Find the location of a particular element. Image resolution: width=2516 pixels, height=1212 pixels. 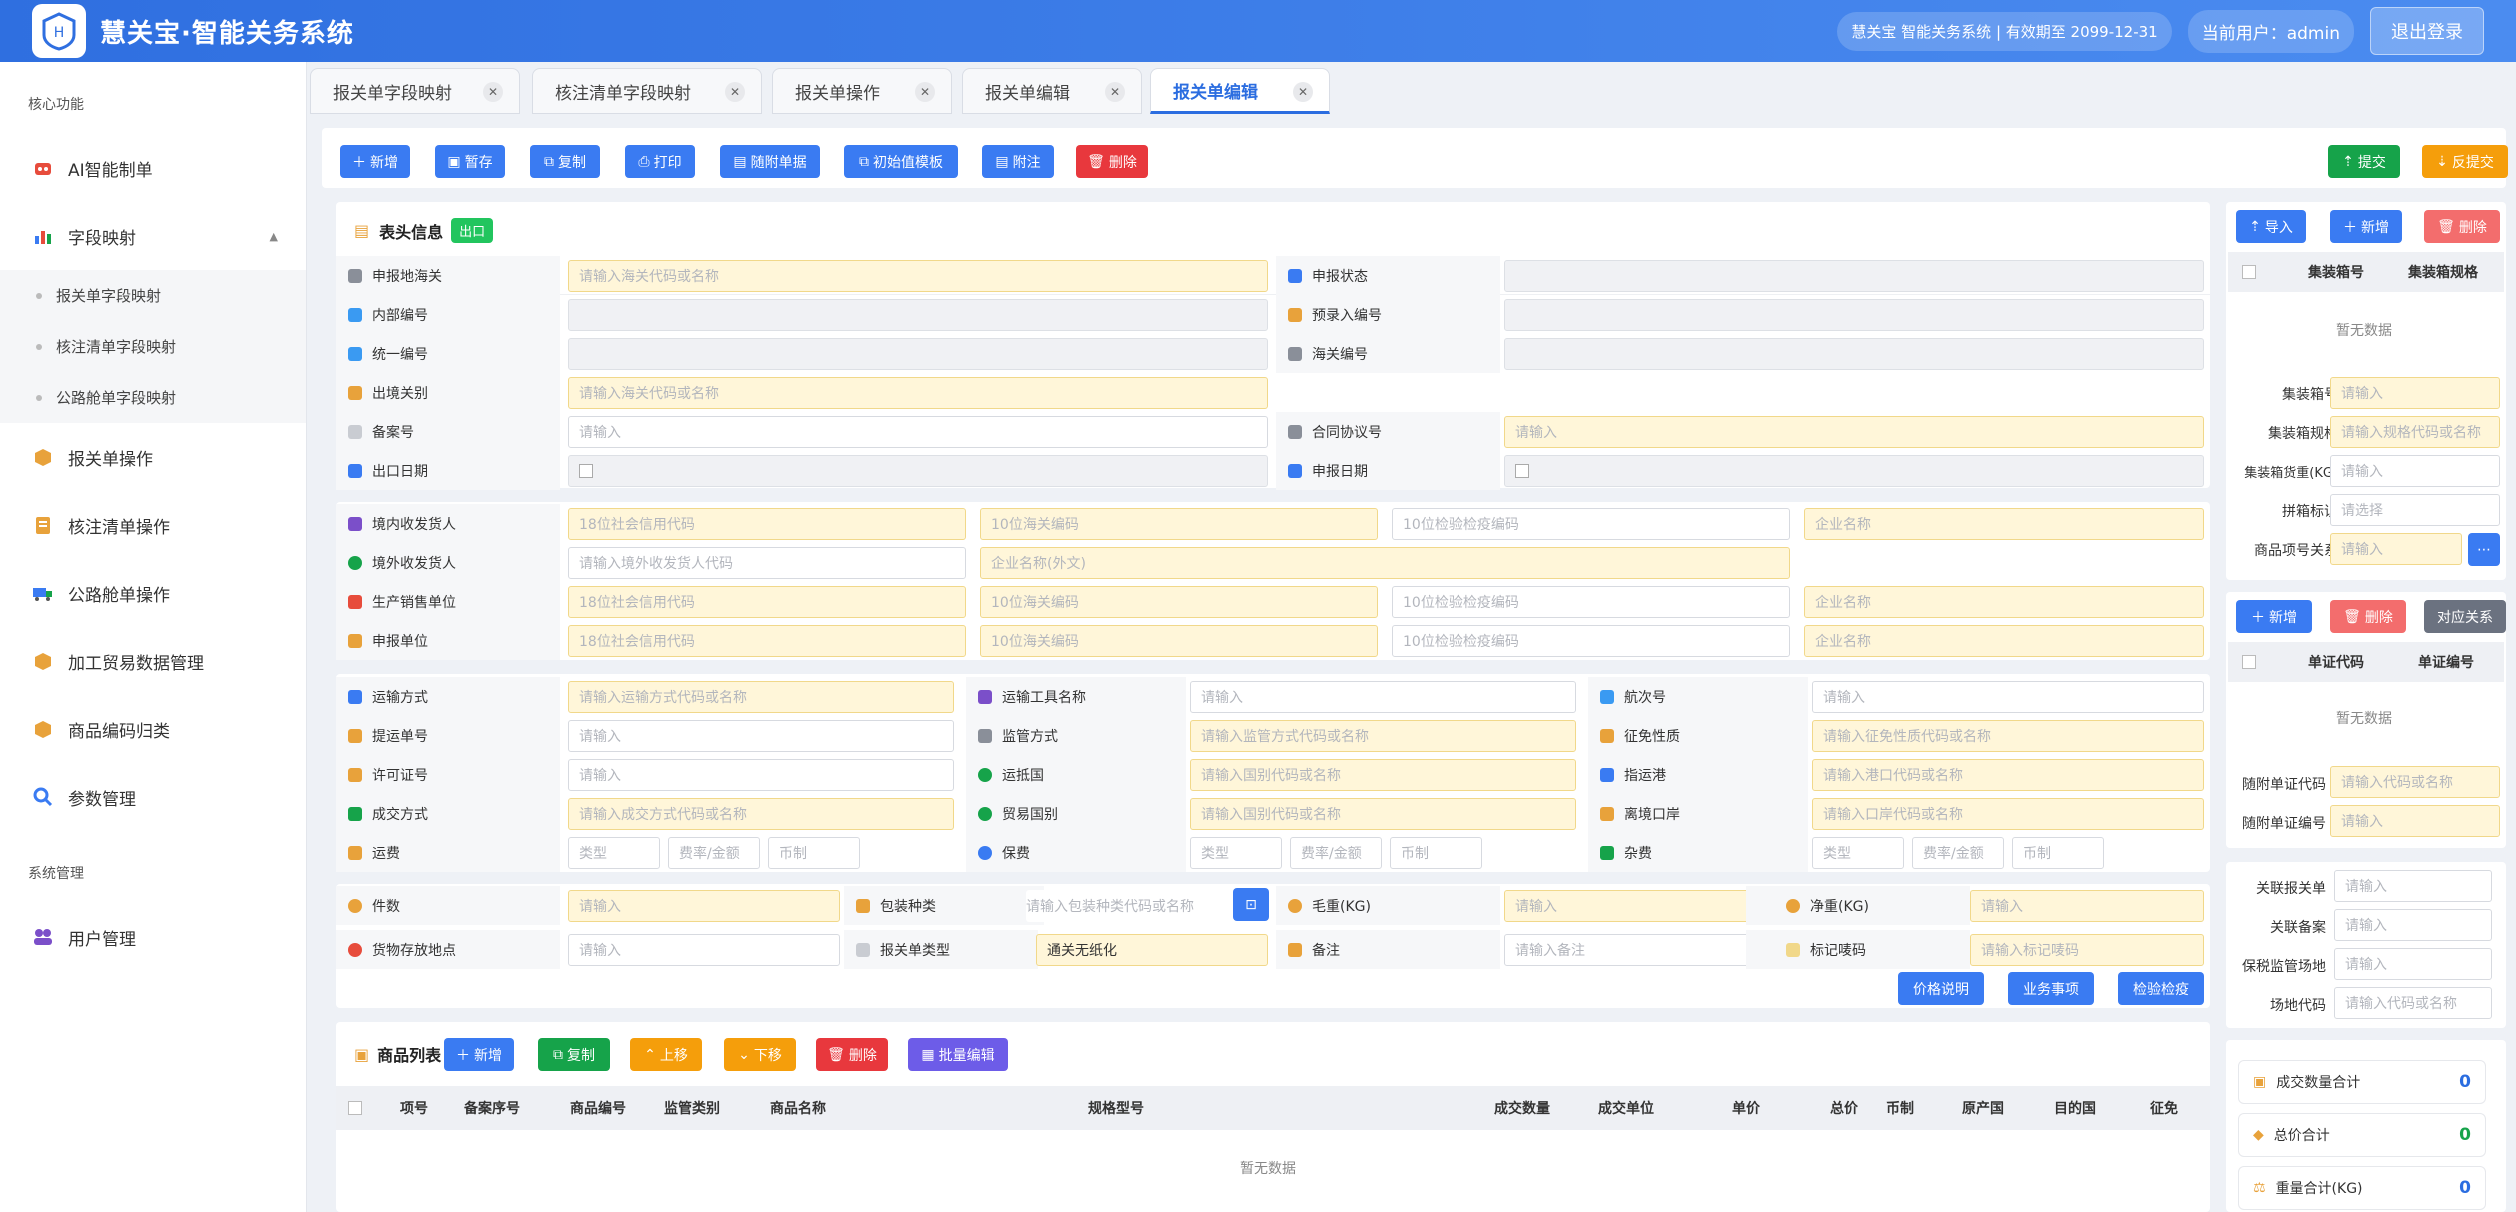

trade-country-input: 请输入国别代码或名称 is located at coordinates (1383, 814).